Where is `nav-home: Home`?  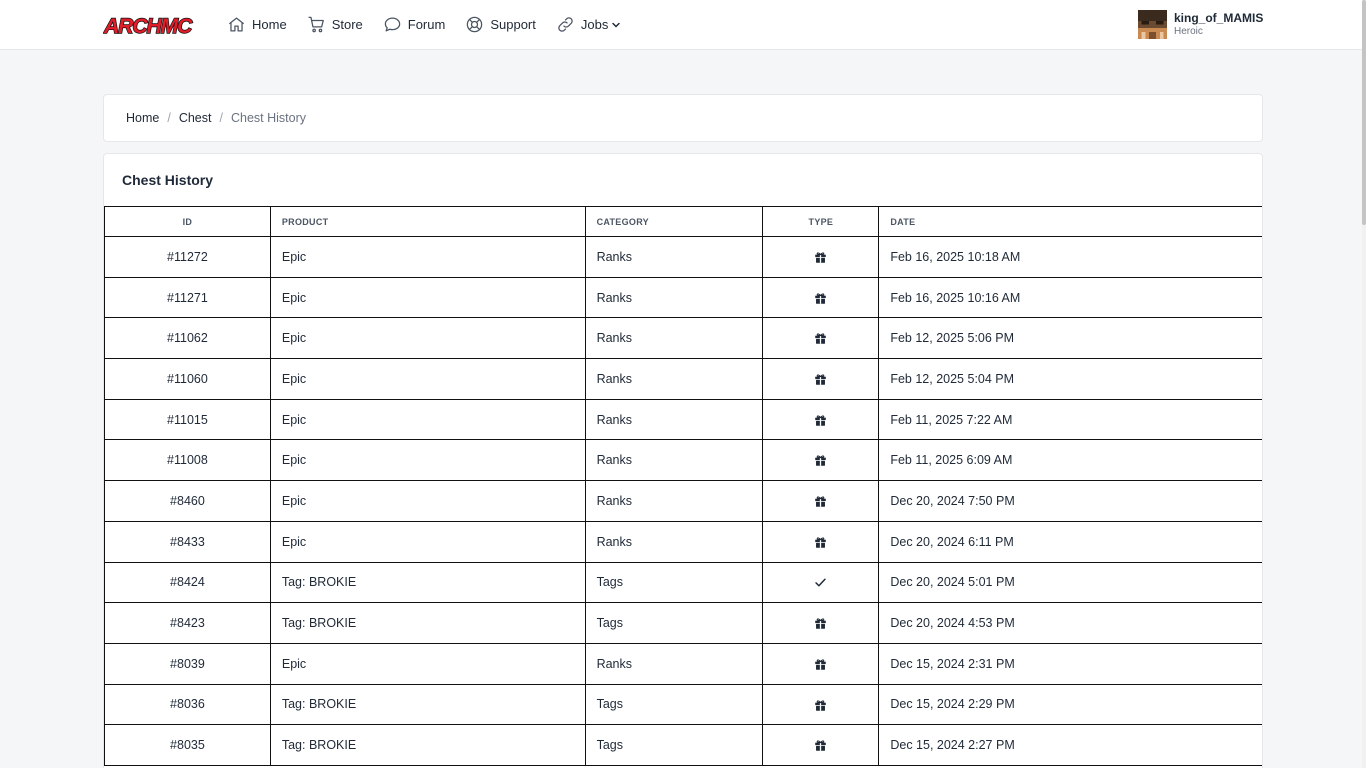 nav-home: Home is located at coordinates (257, 24).